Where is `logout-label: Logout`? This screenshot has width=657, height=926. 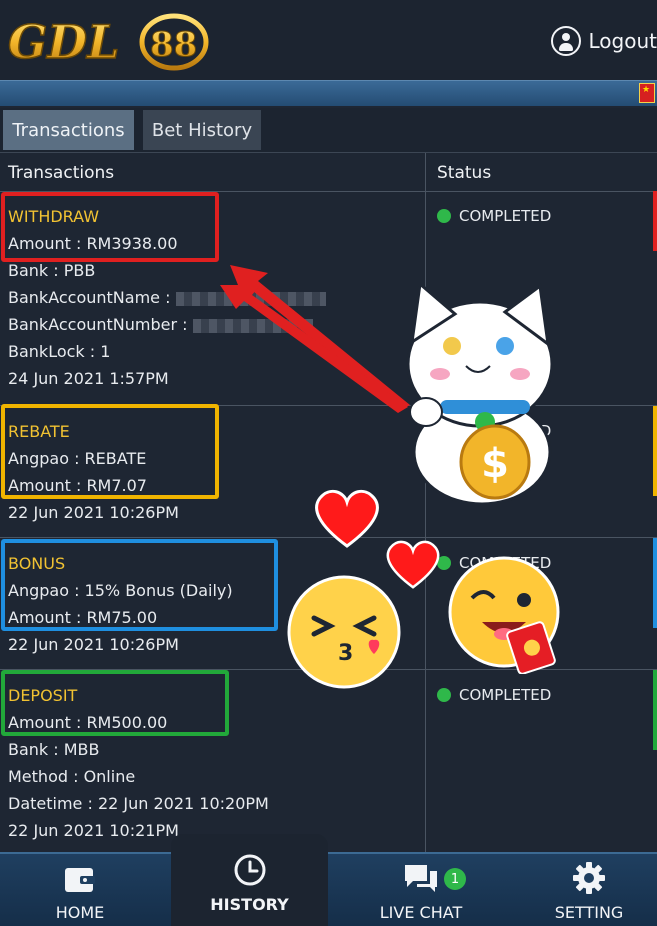
logout-label: Logout is located at coordinates (622, 41).